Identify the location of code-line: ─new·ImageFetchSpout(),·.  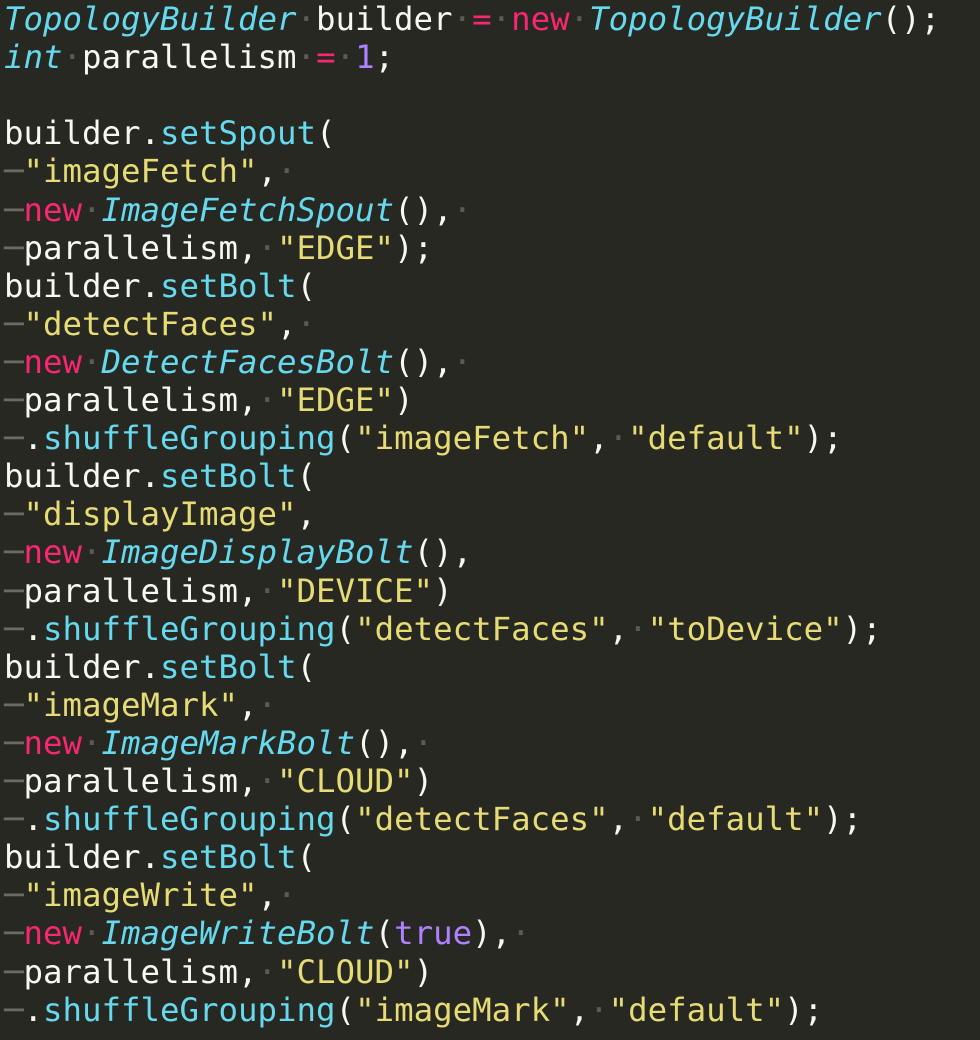
(238, 210).